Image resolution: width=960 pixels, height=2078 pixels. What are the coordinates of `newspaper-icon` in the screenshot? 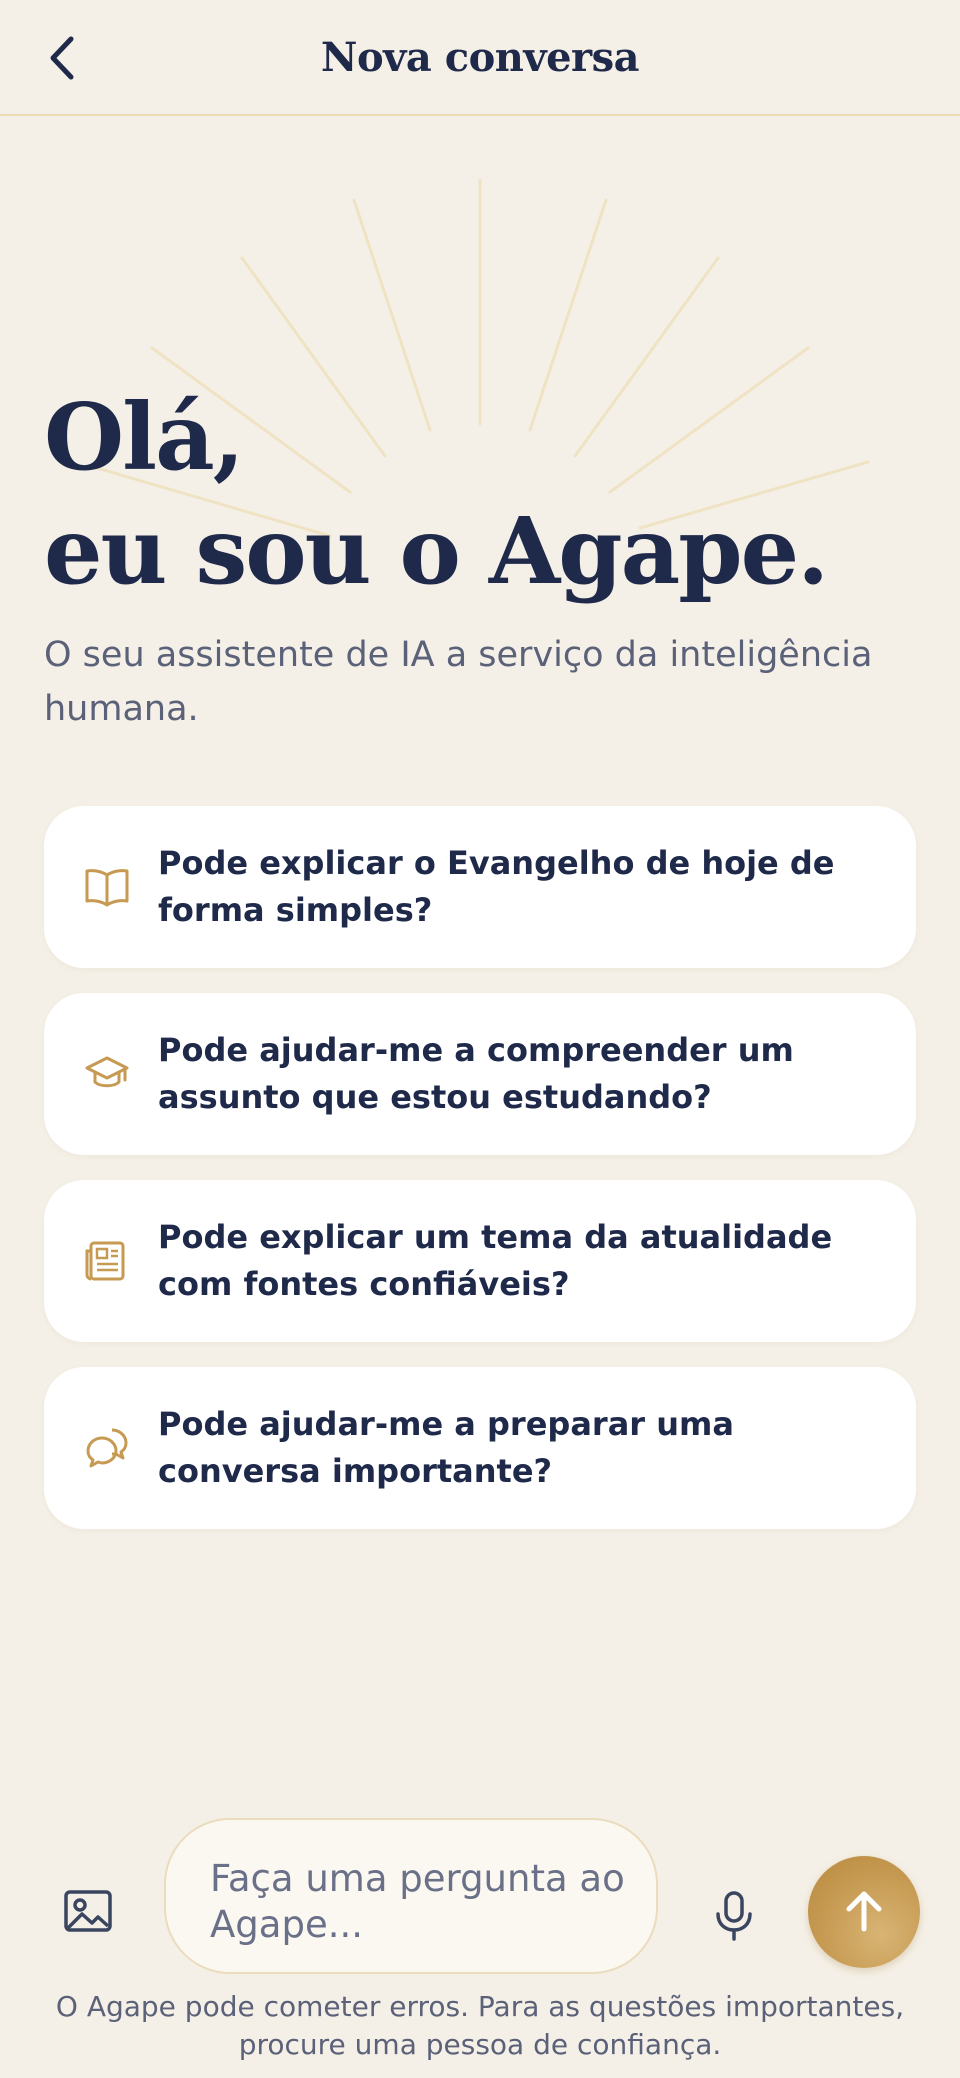 It's located at (107, 1261).